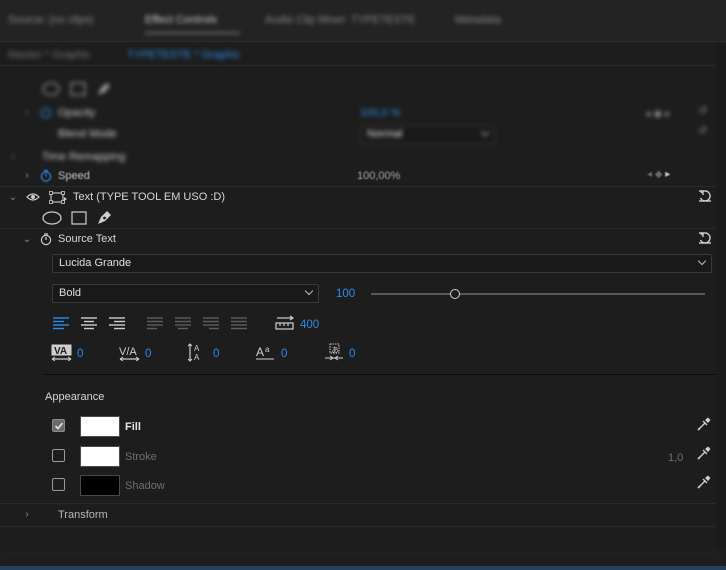  Describe the element at coordinates (363, 568) in the screenshot. I see `bottom-accent-line` at that location.